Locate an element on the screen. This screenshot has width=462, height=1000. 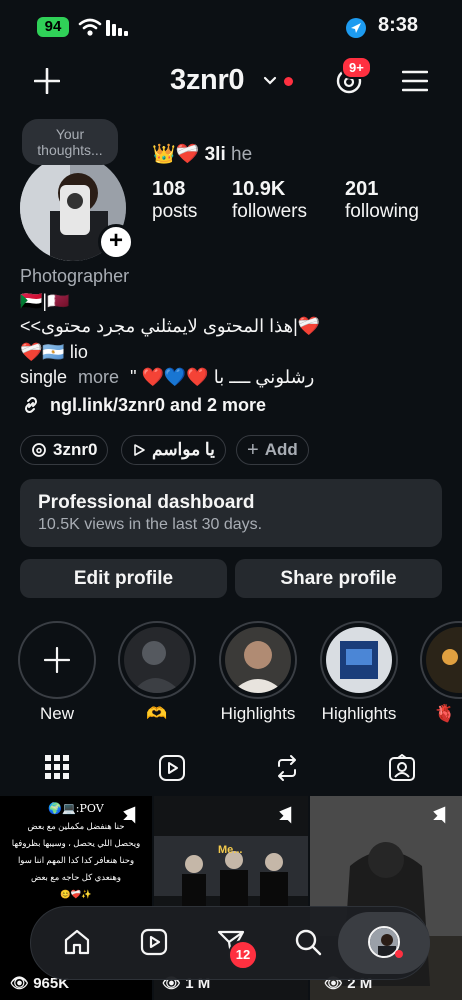
threads-pill: 3znr0 is located at coordinates (64, 450).